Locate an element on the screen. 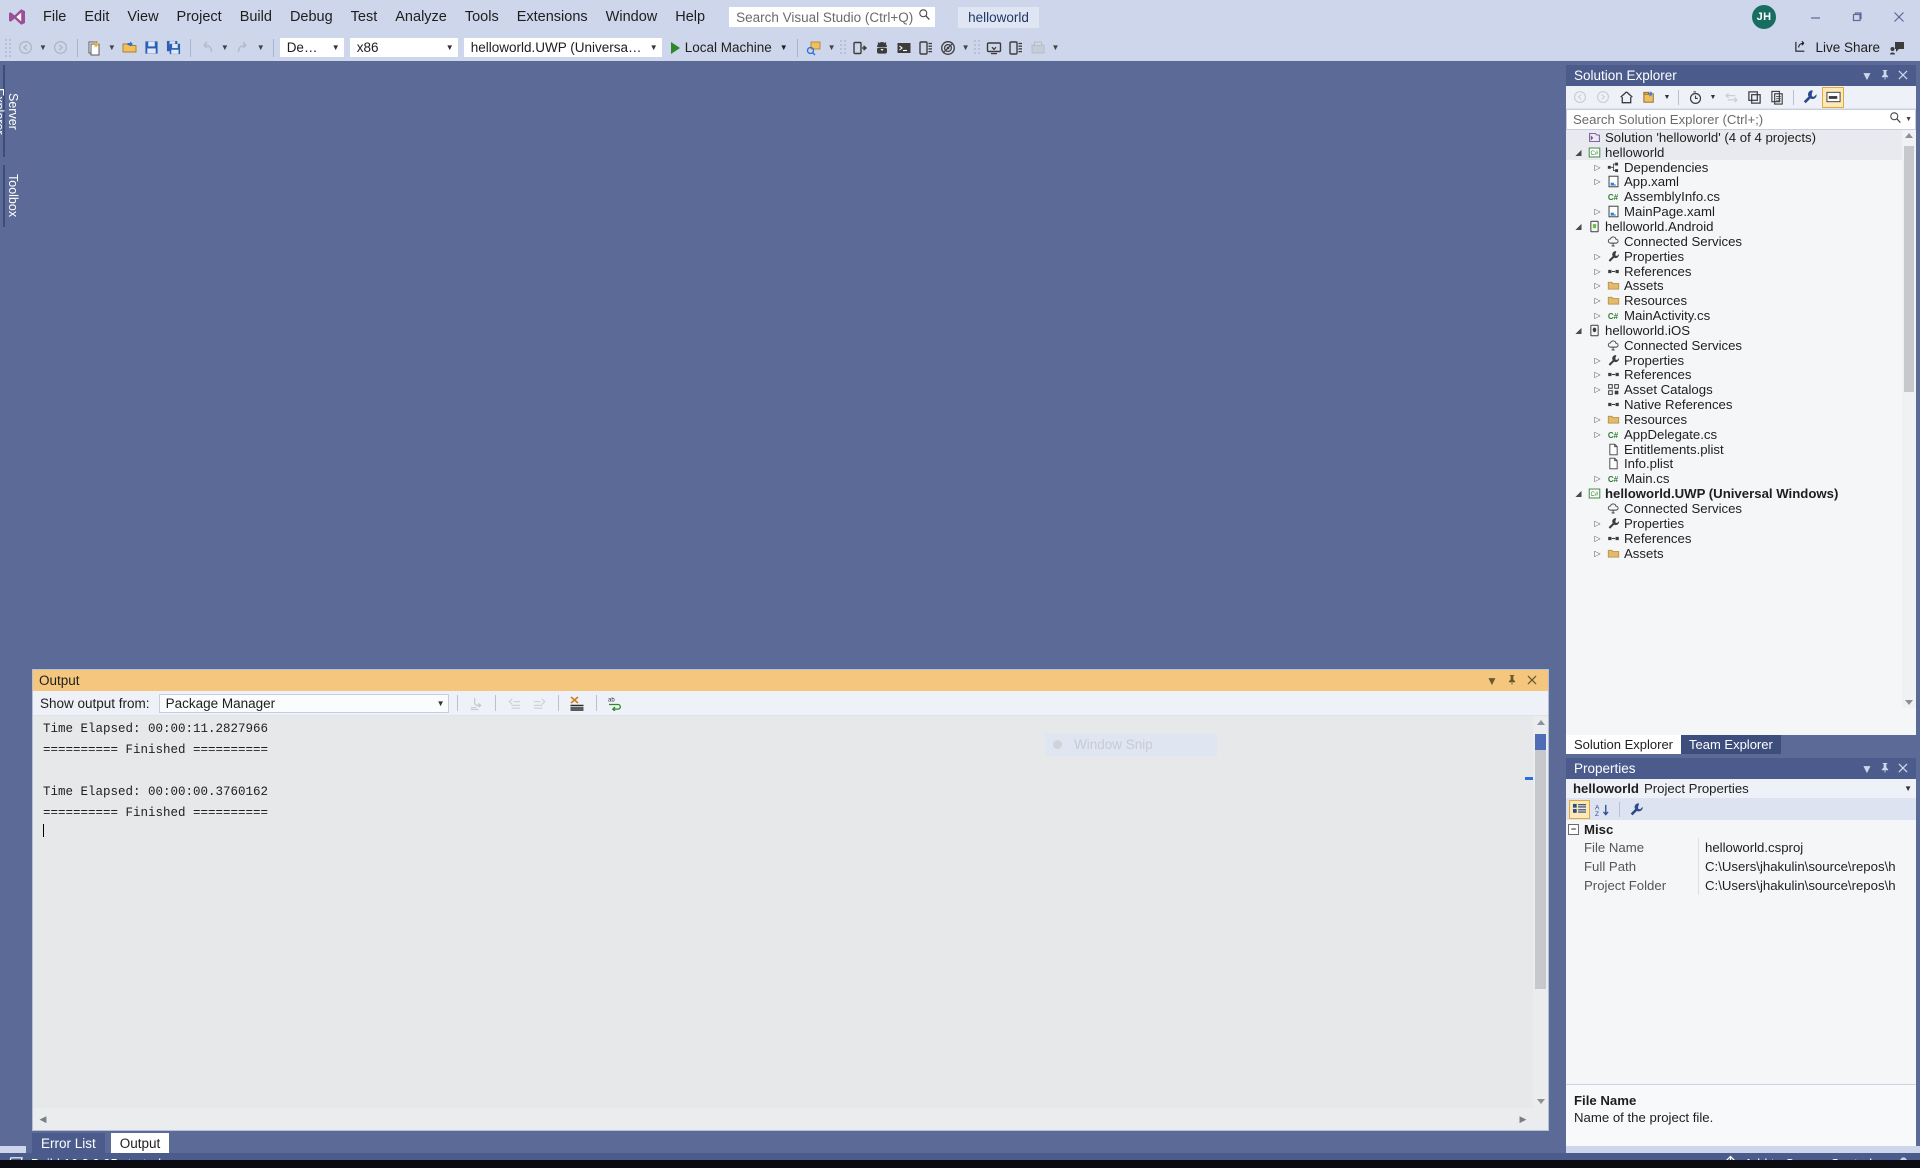 This screenshot has width=1920, height=1168. publish-icon is located at coordinates (1038, 48).